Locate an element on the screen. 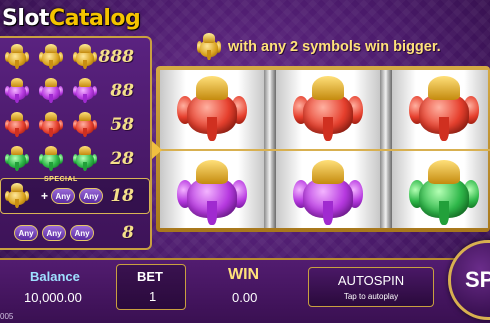  slotcatalog-logo: SlotCatalog is located at coordinates (71, 18).